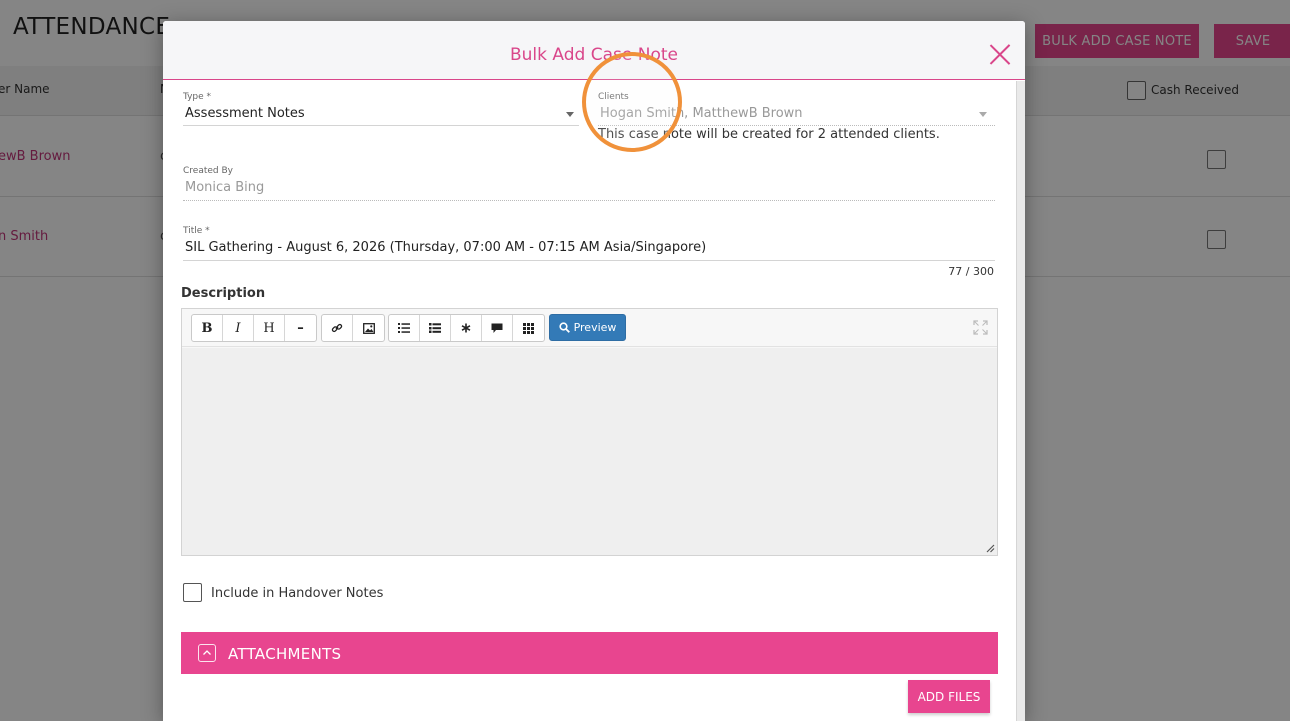 This screenshot has width=1290, height=721. What do you see at coordinates (990, 548) in the screenshot?
I see `resize-handle-icon` at bounding box center [990, 548].